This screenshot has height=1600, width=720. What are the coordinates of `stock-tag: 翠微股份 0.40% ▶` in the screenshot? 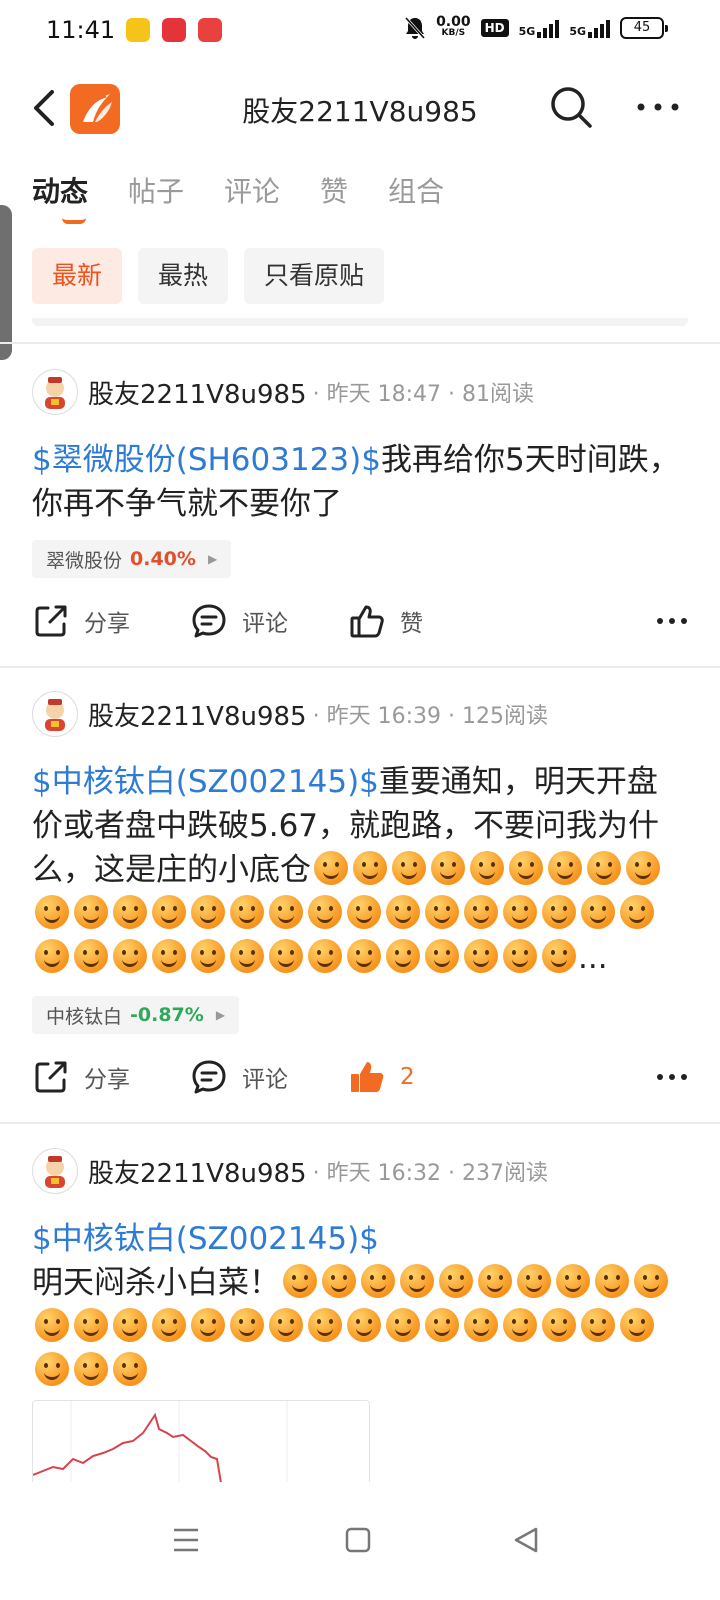 It's located at (132, 559).